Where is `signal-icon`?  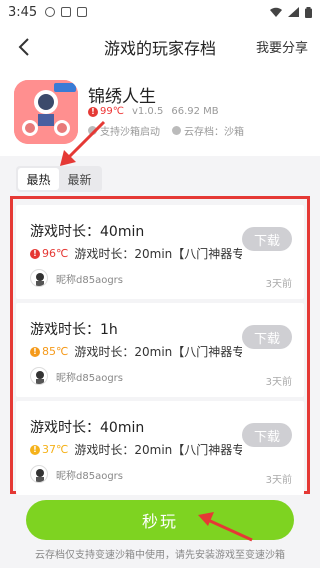
signal-icon is located at coordinates (293, 12).